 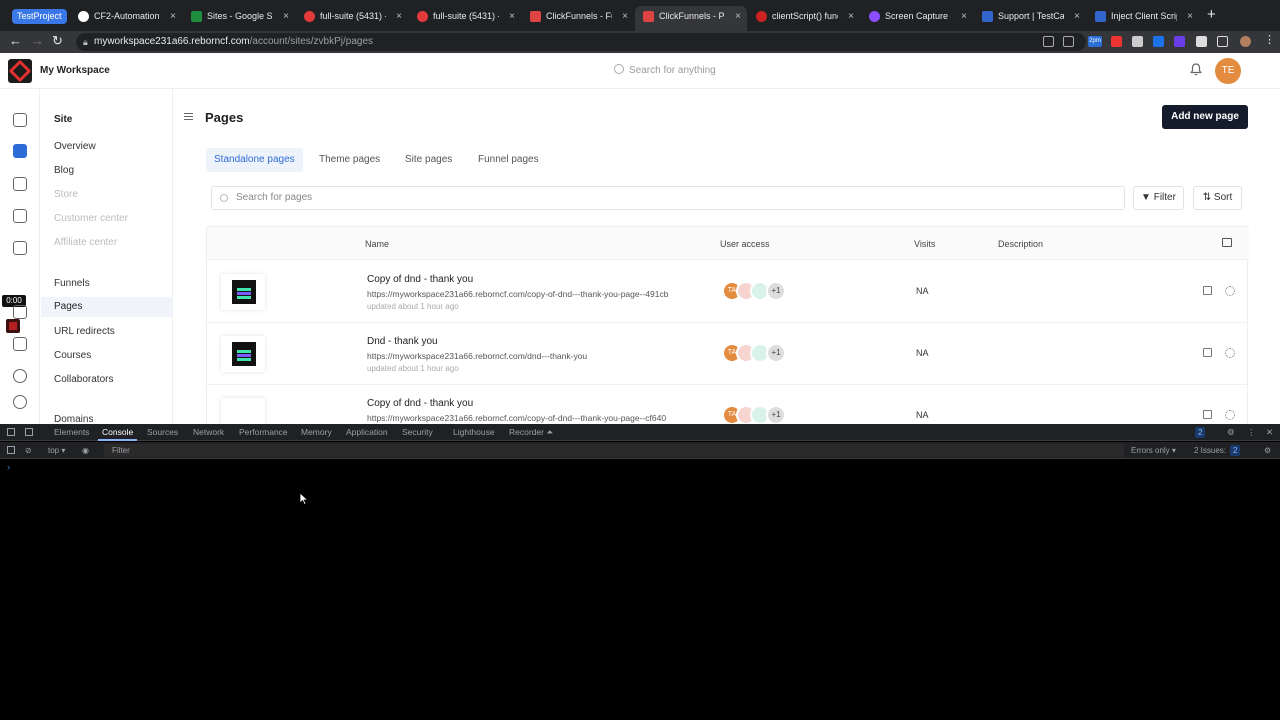 What do you see at coordinates (64, 170) in the screenshot?
I see `sidebar-item-blog: Blog` at bounding box center [64, 170].